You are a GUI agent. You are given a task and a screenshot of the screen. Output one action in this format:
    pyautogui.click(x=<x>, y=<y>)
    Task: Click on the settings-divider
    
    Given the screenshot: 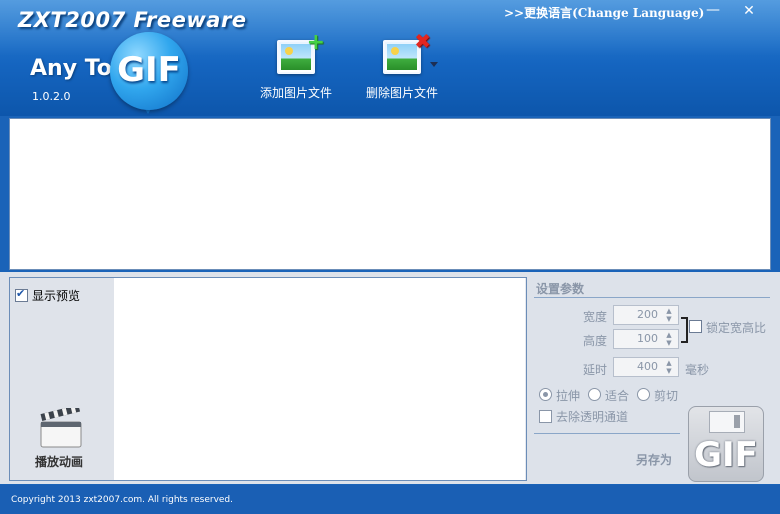 What is the action you would take?
    pyautogui.click(x=652, y=297)
    